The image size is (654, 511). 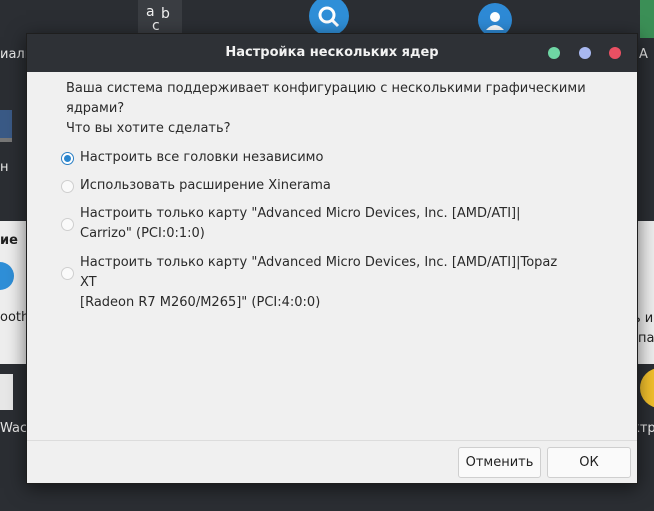 I want to click on cancel-button: Отменить, so click(x=499, y=462).